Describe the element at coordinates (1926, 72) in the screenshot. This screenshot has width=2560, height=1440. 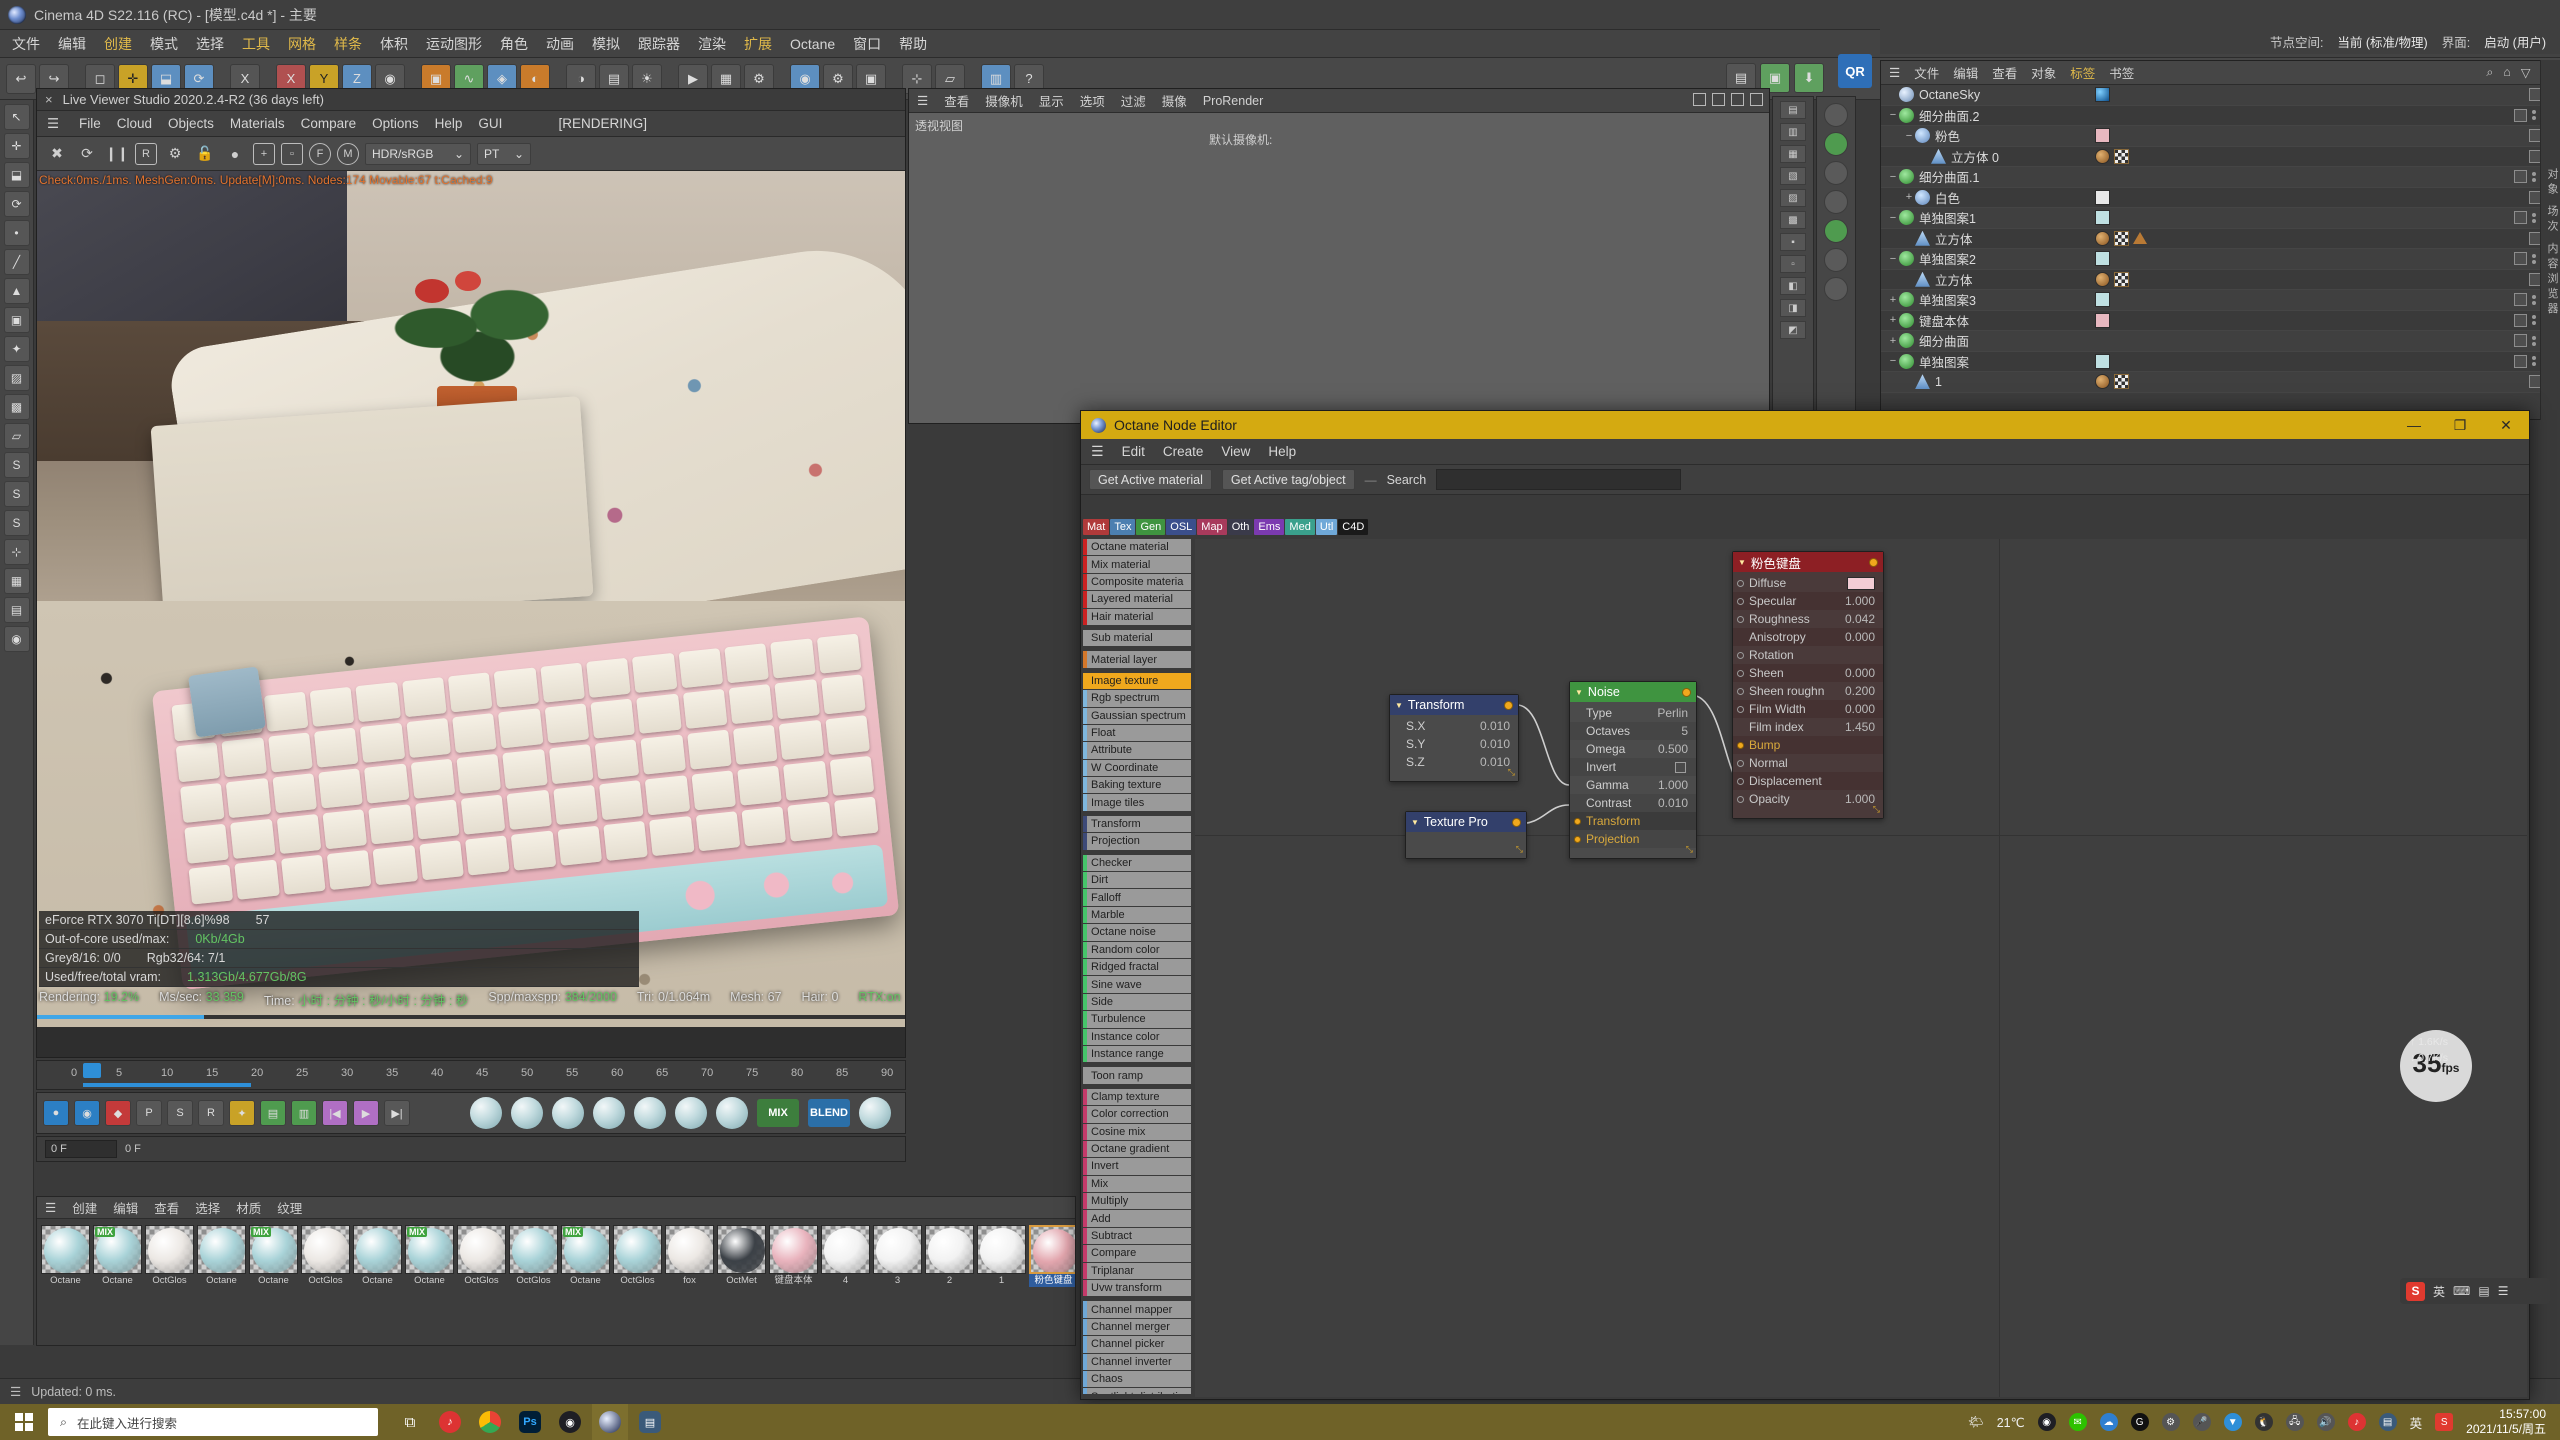
I see `objman-menu-file: 文件` at that location.